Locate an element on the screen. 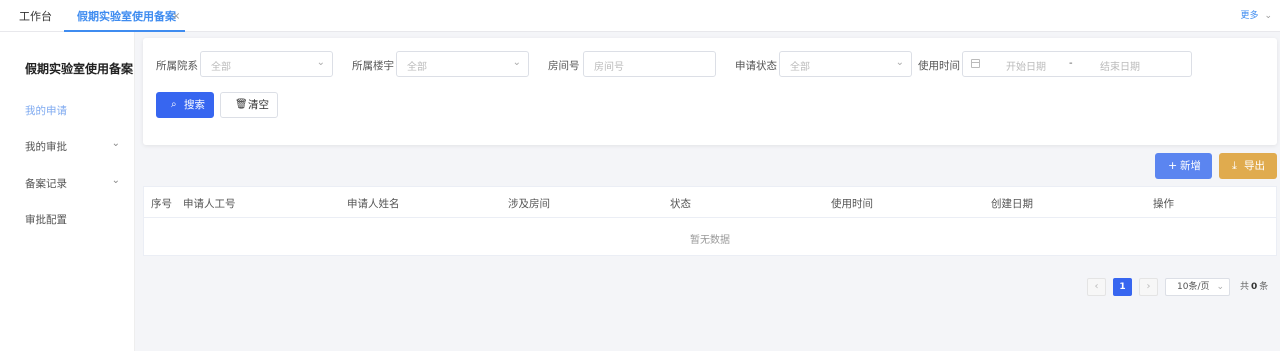 Image resolution: width=1280 pixels, height=351 pixels. tab-label: 假期实验室使用备案 is located at coordinates (126, 16).